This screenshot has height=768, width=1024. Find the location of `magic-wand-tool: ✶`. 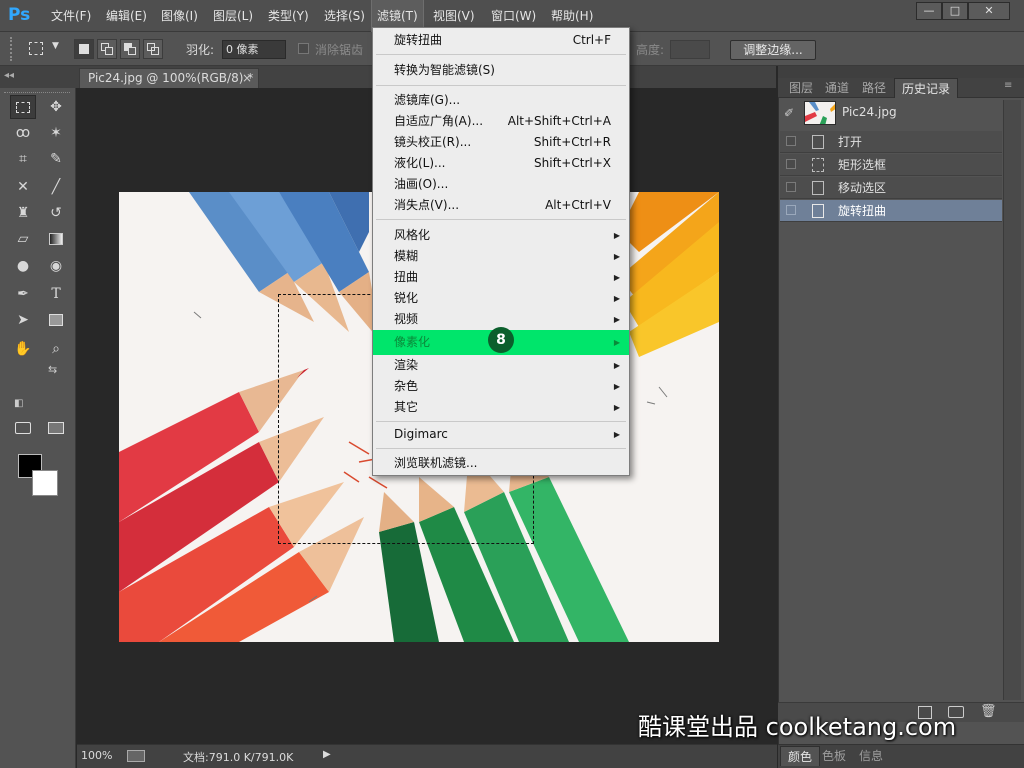

magic-wand-tool: ✶ is located at coordinates (56, 133).